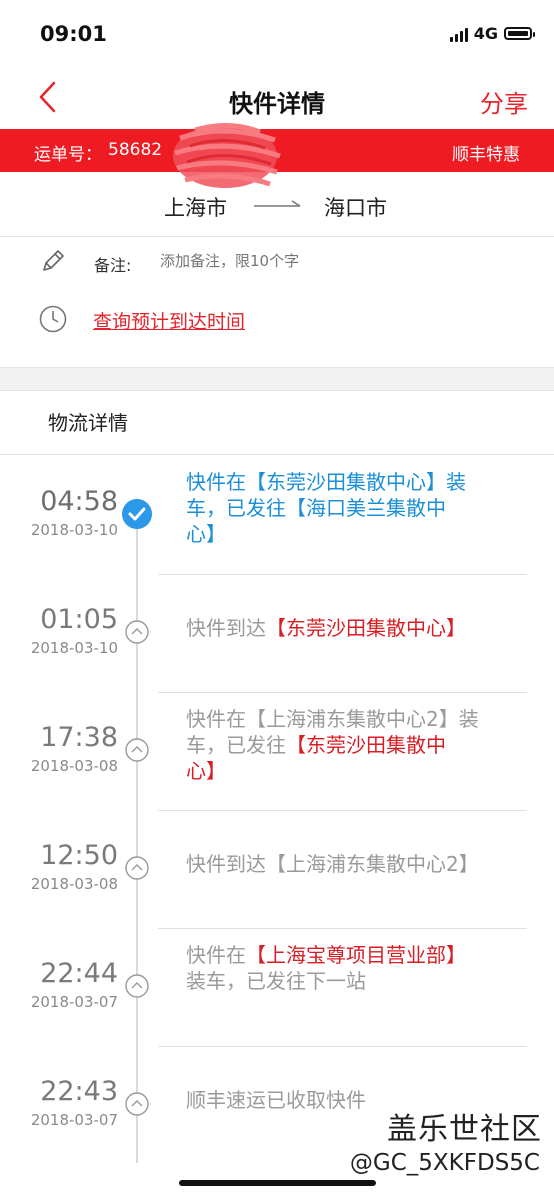 The height and width of the screenshot is (1200, 554). I want to click on battery-icon, so click(519, 33).